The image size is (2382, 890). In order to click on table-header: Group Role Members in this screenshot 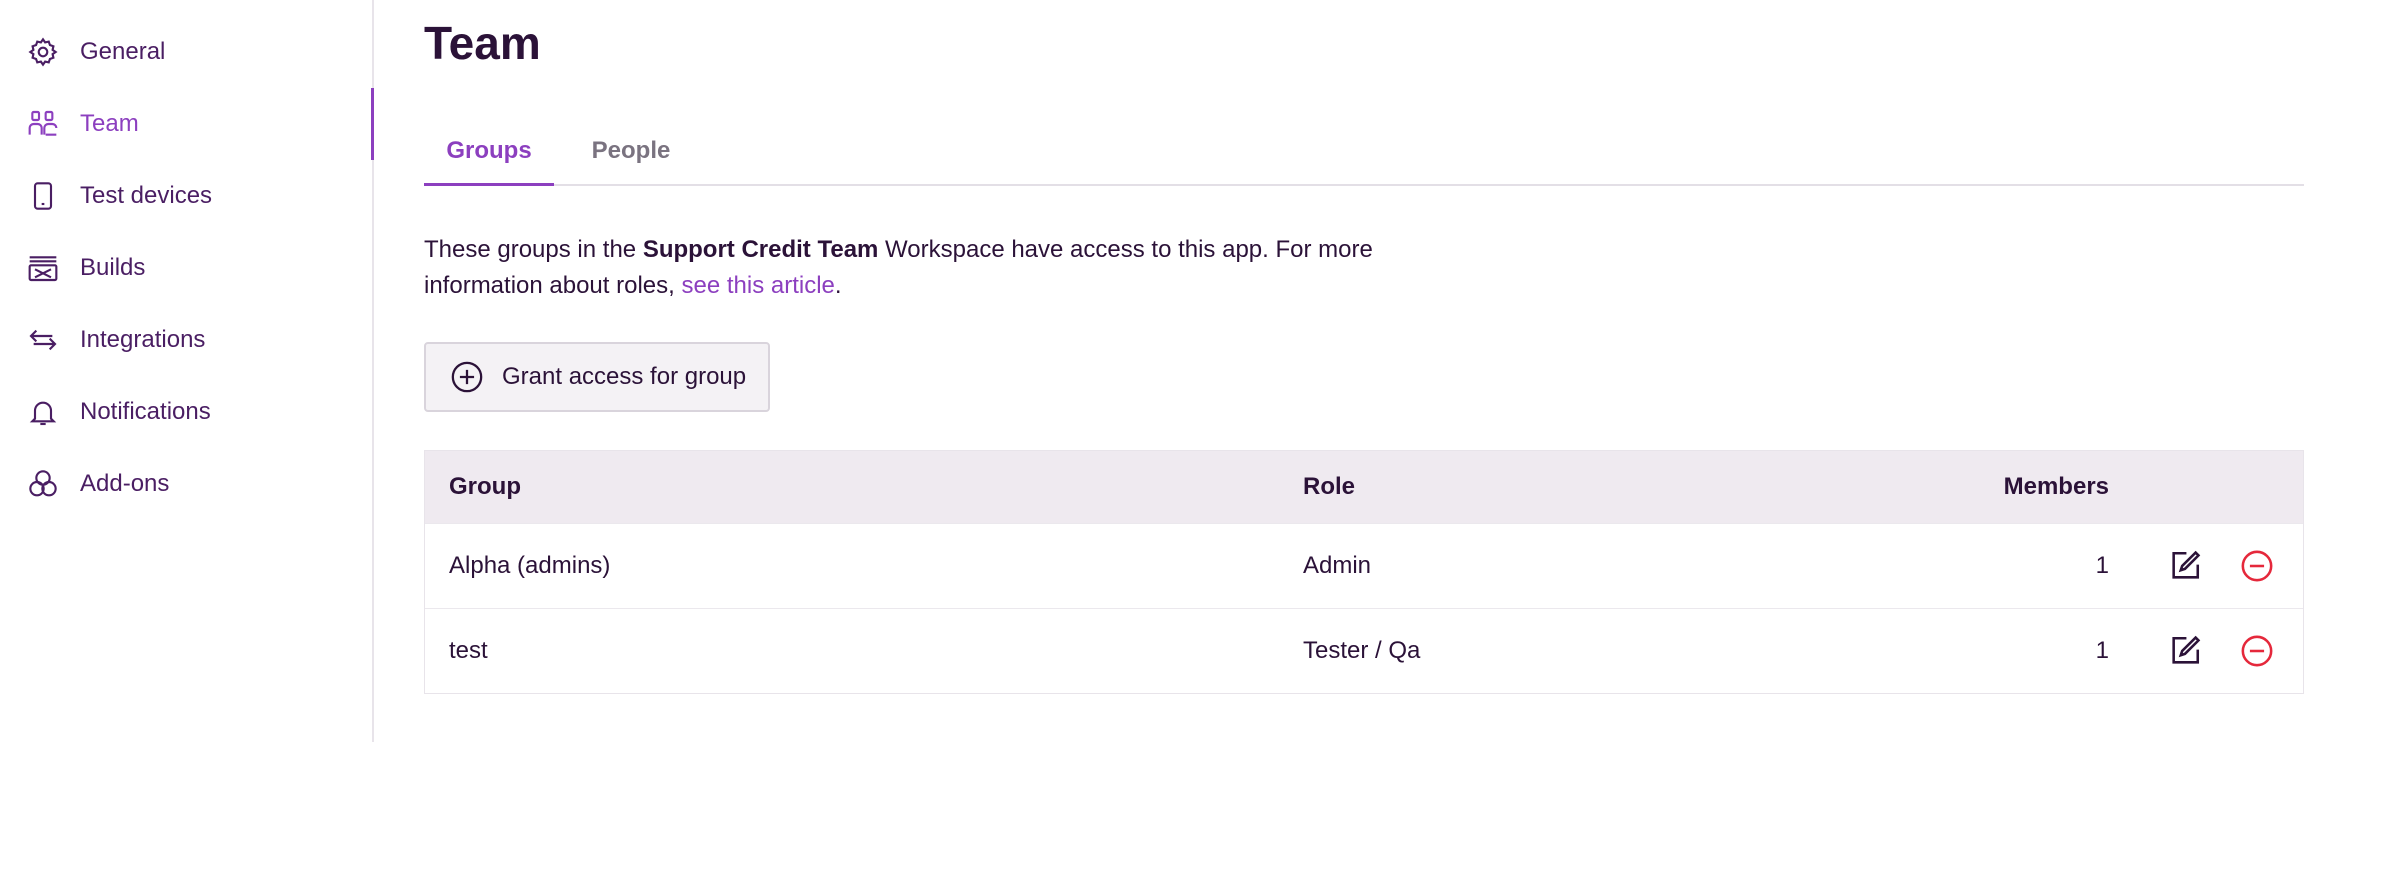, I will do `click(1364, 487)`.